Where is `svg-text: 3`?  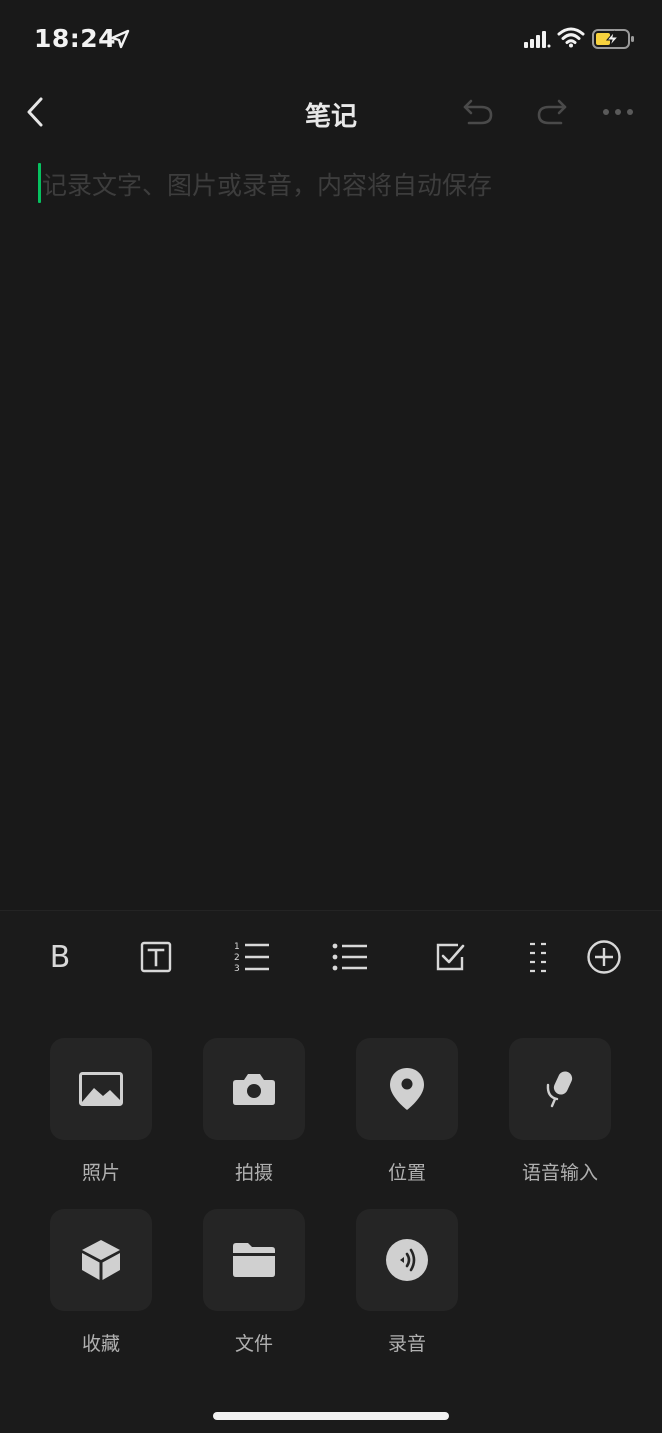 svg-text: 3 is located at coordinates (237, 969).